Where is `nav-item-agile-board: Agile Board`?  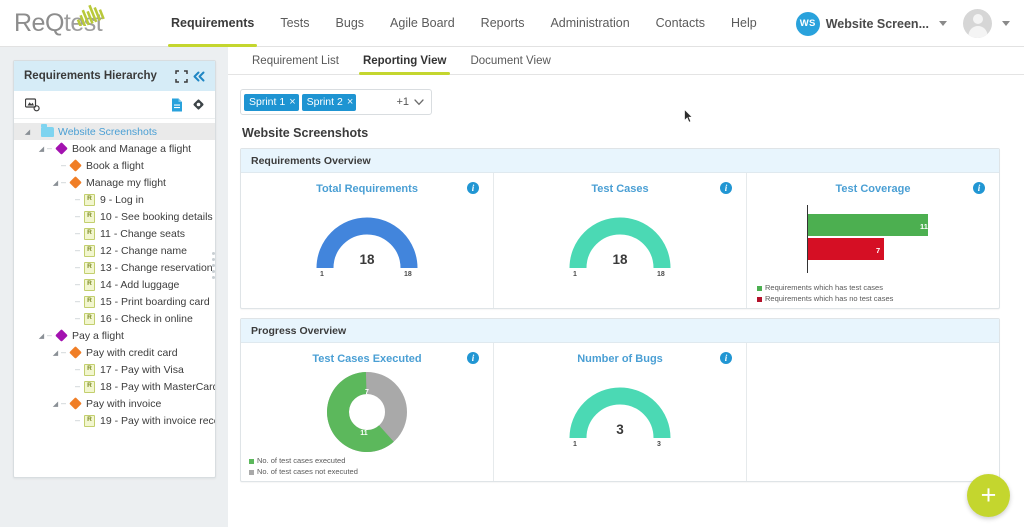 nav-item-agile-board: Agile Board is located at coordinates (422, 23).